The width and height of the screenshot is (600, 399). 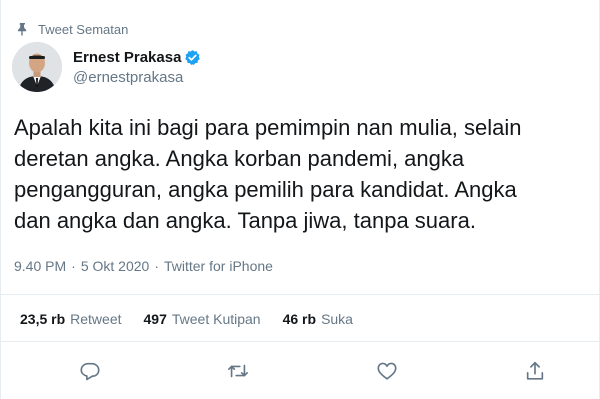 I want to click on like-label: Suka, so click(x=337, y=319).